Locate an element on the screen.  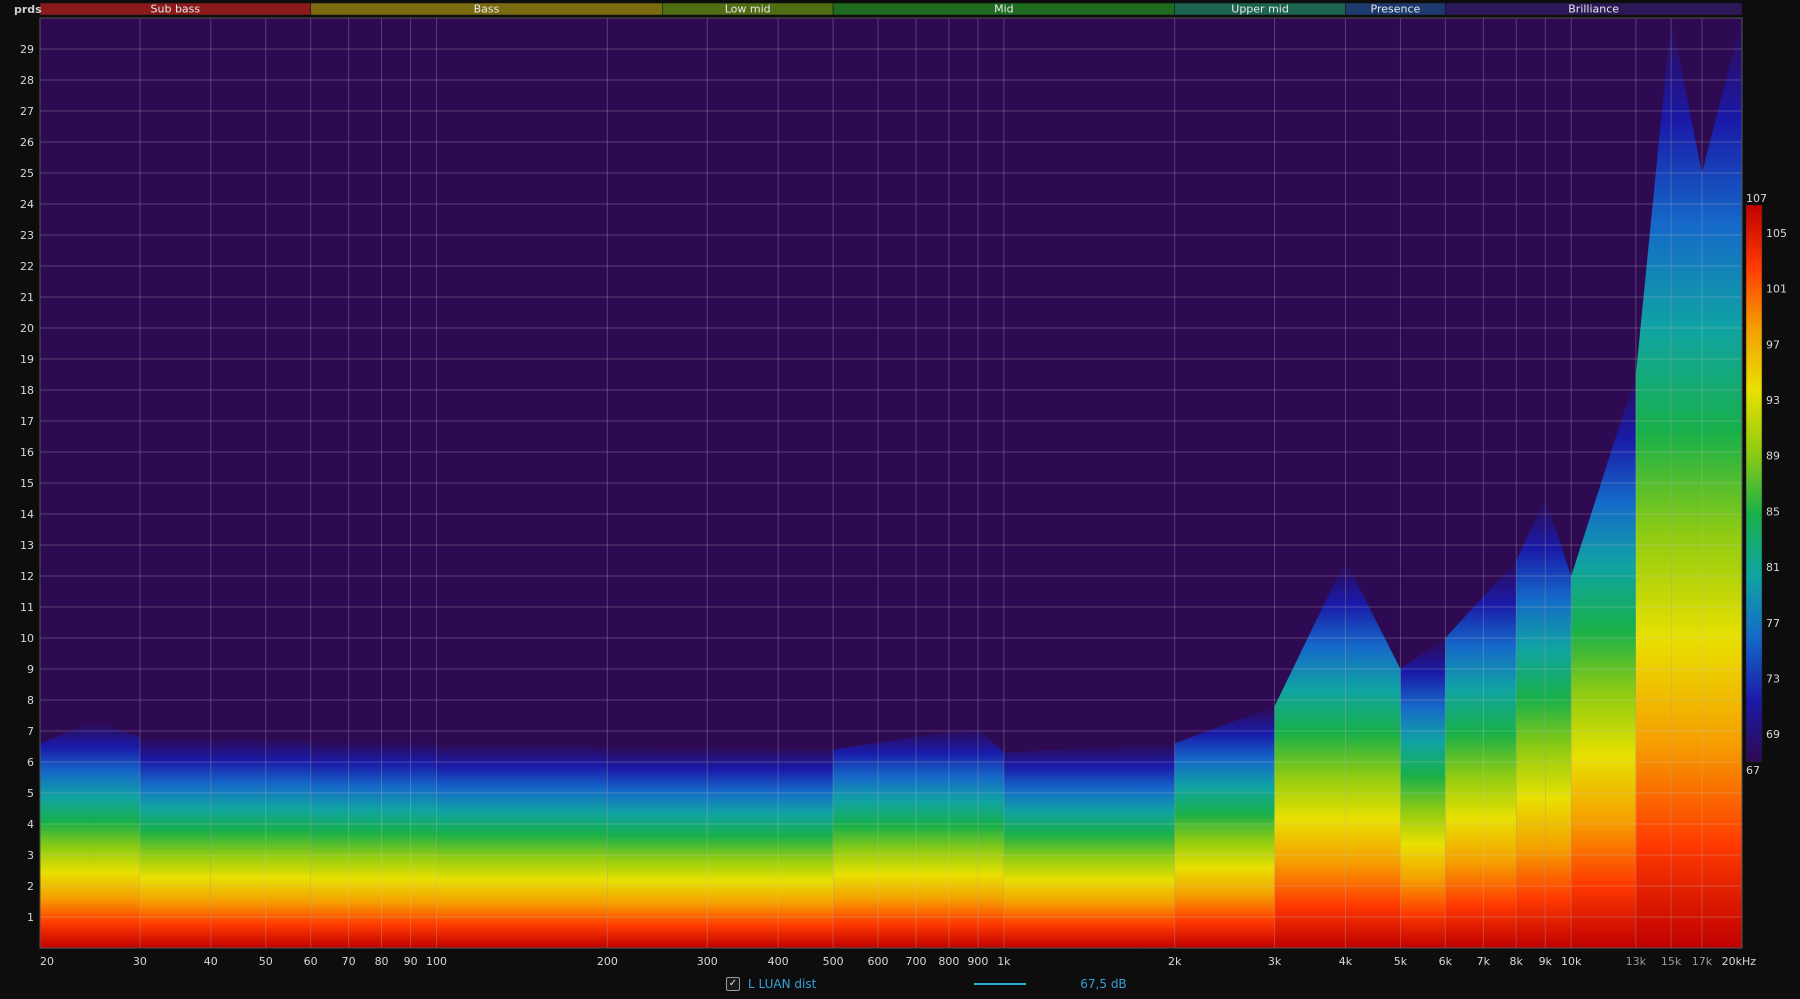
color-scale-tick: 69 is located at coordinates (1773, 734).